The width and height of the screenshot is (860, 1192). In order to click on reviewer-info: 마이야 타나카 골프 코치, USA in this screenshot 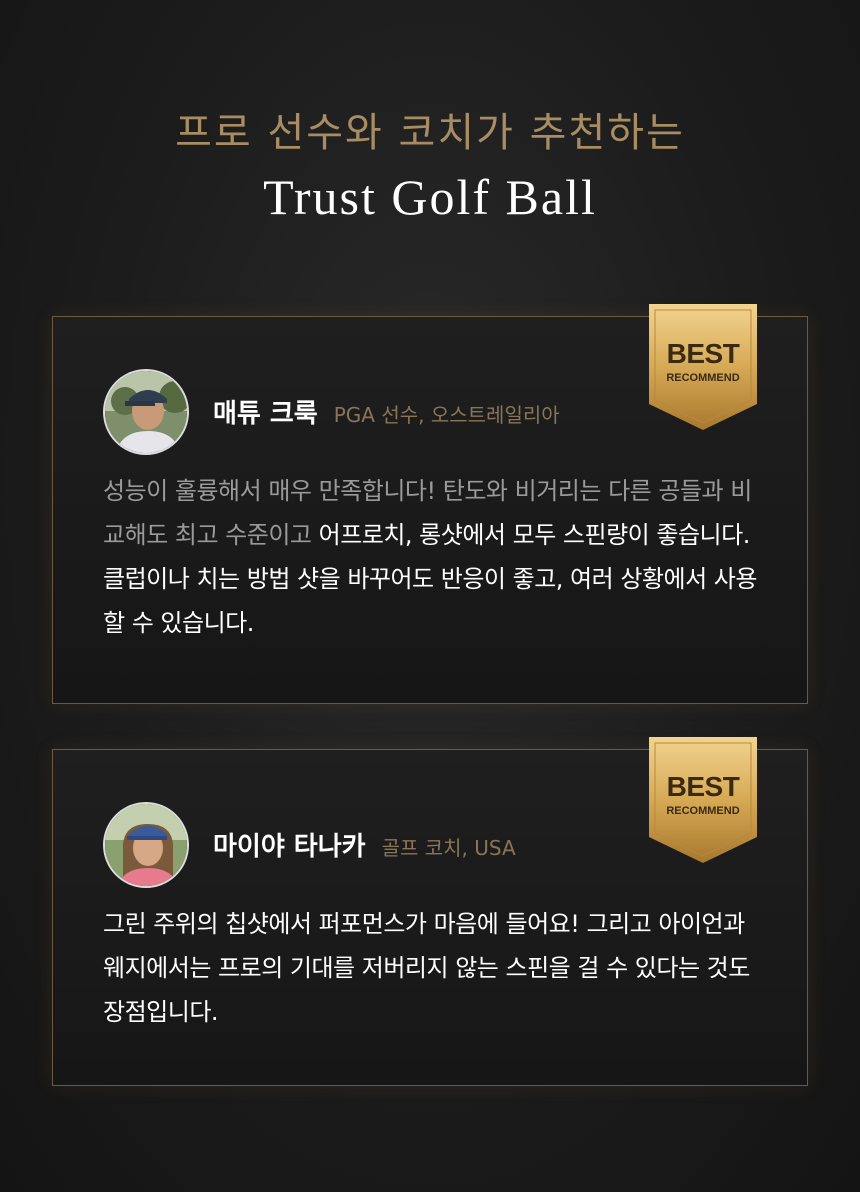, I will do `click(364, 844)`.